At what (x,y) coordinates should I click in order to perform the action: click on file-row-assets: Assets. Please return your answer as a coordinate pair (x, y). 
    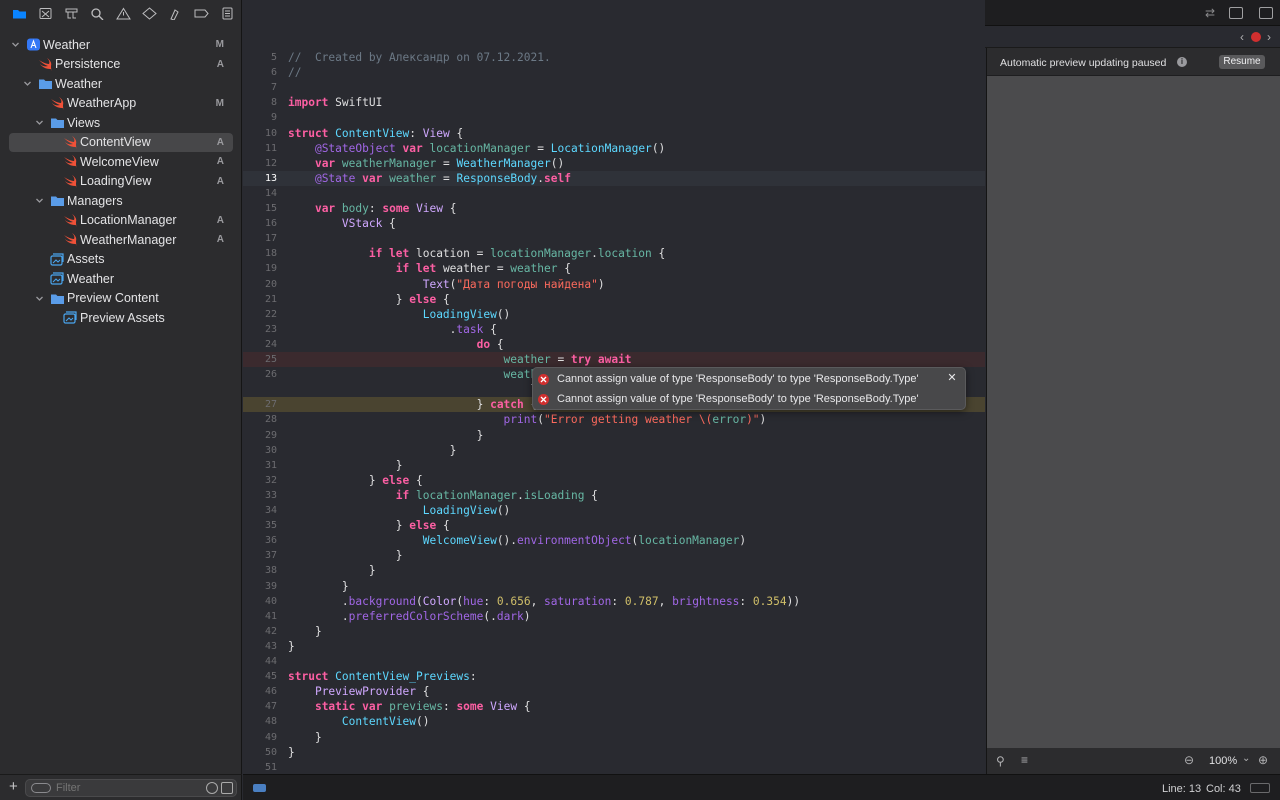
    Looking at the image, I should click on (121, 260).